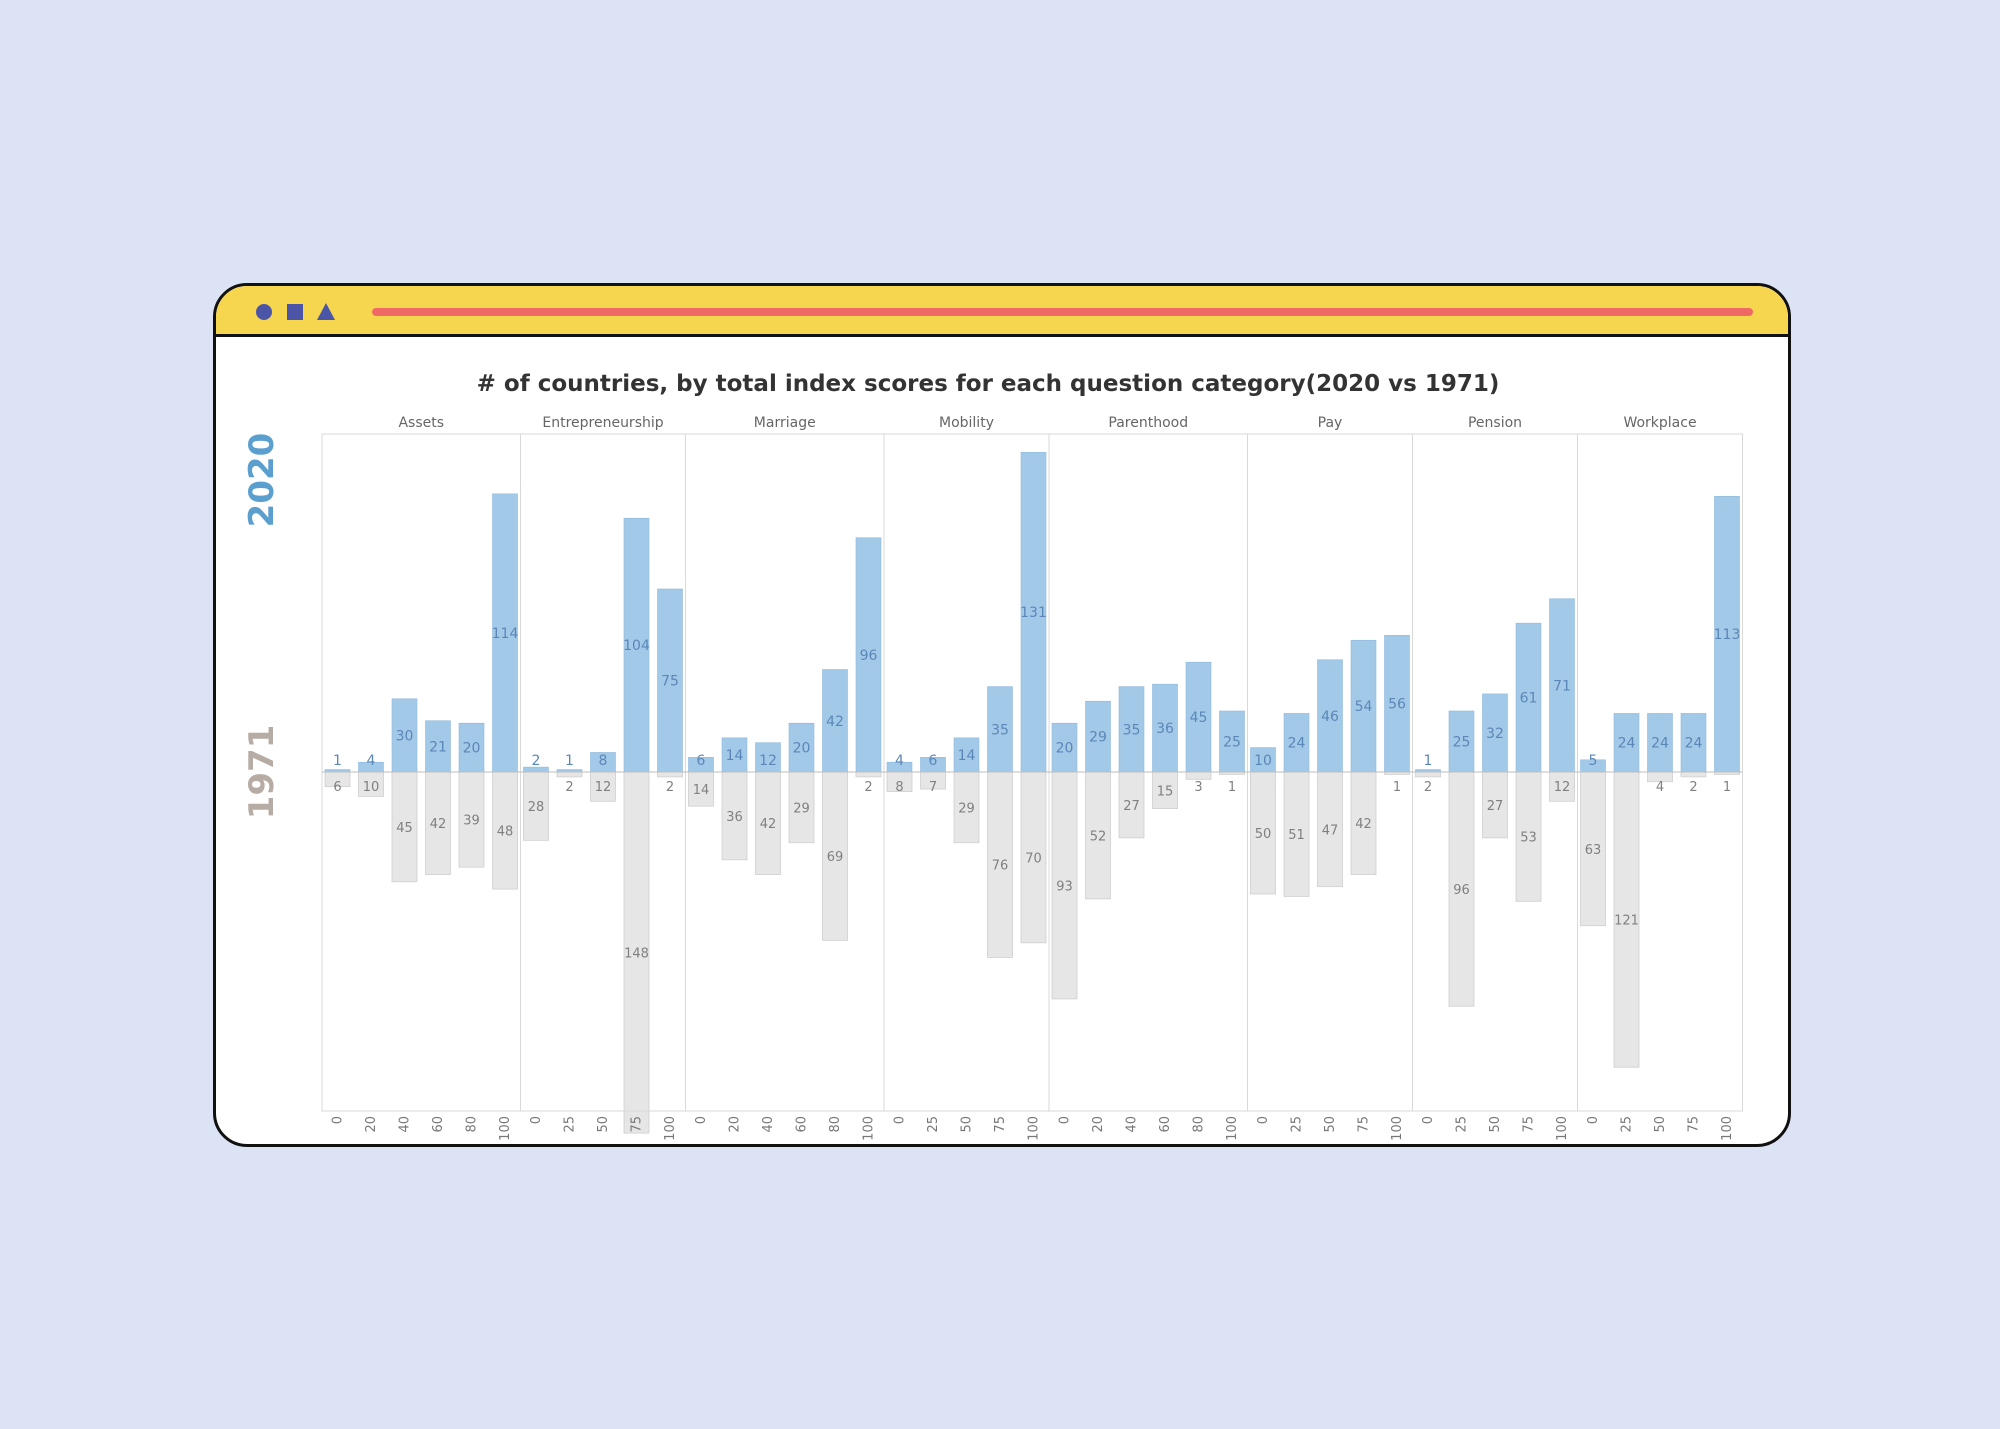 The width and height of the screenshot is (2000, 1429). Describe the element at coordinates (966, 808) in the screenshot. I see `data-label-1971-mobility-50: 29` at that location.